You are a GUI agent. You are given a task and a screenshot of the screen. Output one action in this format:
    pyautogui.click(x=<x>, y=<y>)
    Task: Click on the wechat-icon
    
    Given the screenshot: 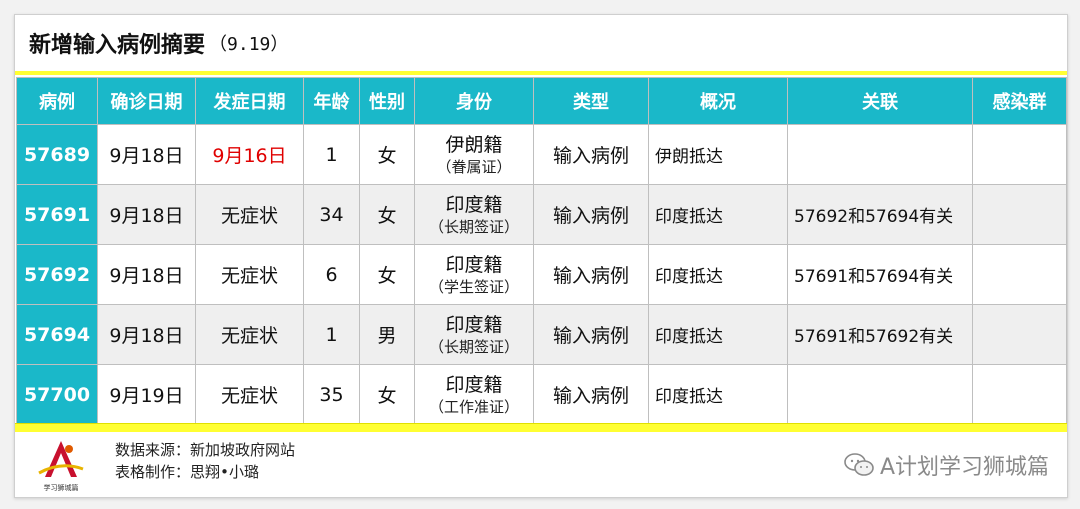 What is the action you would take?
    pyautogui.click(x=859, y=464)
    